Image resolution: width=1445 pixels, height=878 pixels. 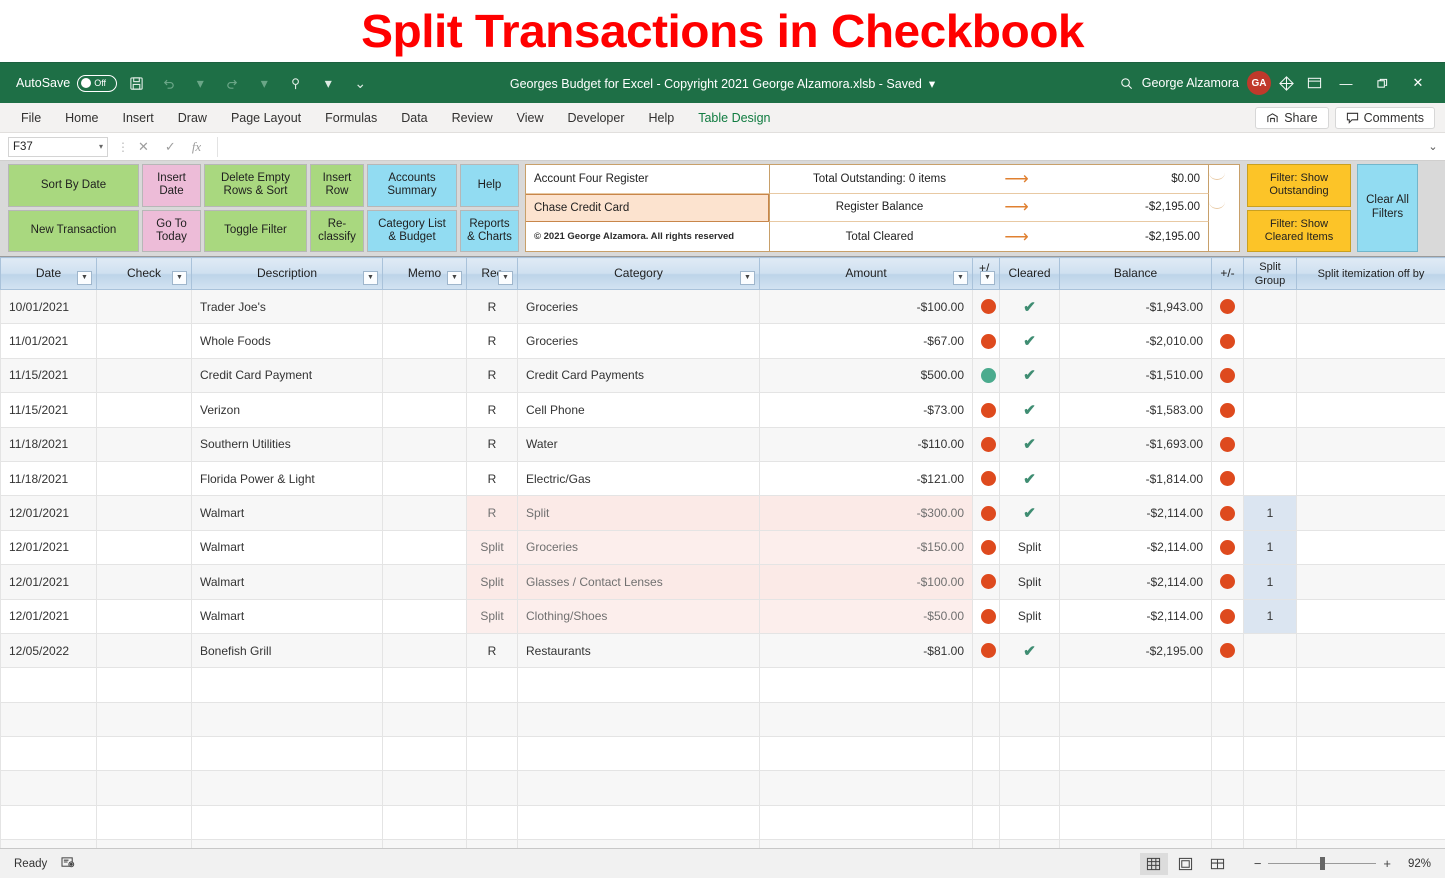 What do you see at coordinates (1135, 650) in the screenshot?
I see `cell-balance: -$2,195.00` at bounding box center [1135, 650].